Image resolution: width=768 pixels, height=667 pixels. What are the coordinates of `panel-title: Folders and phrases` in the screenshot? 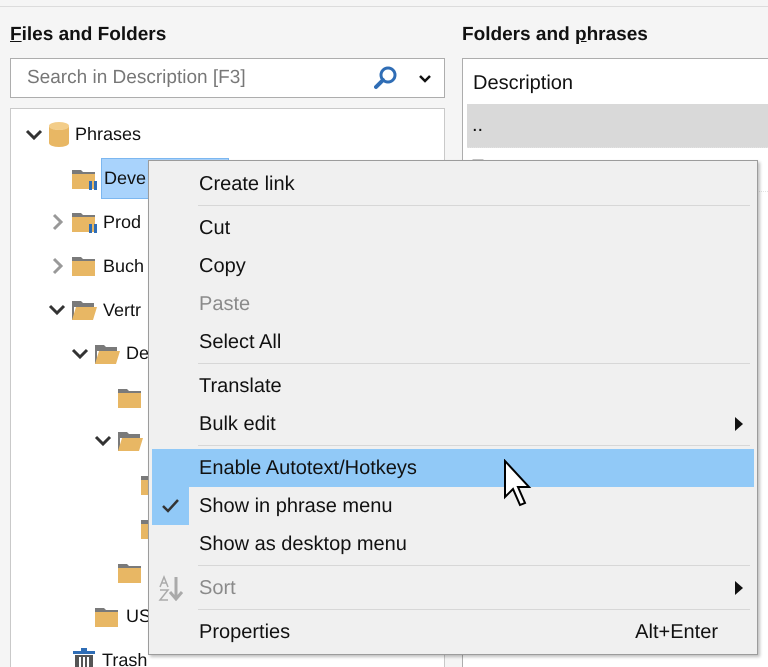 It's located at (555, 35).